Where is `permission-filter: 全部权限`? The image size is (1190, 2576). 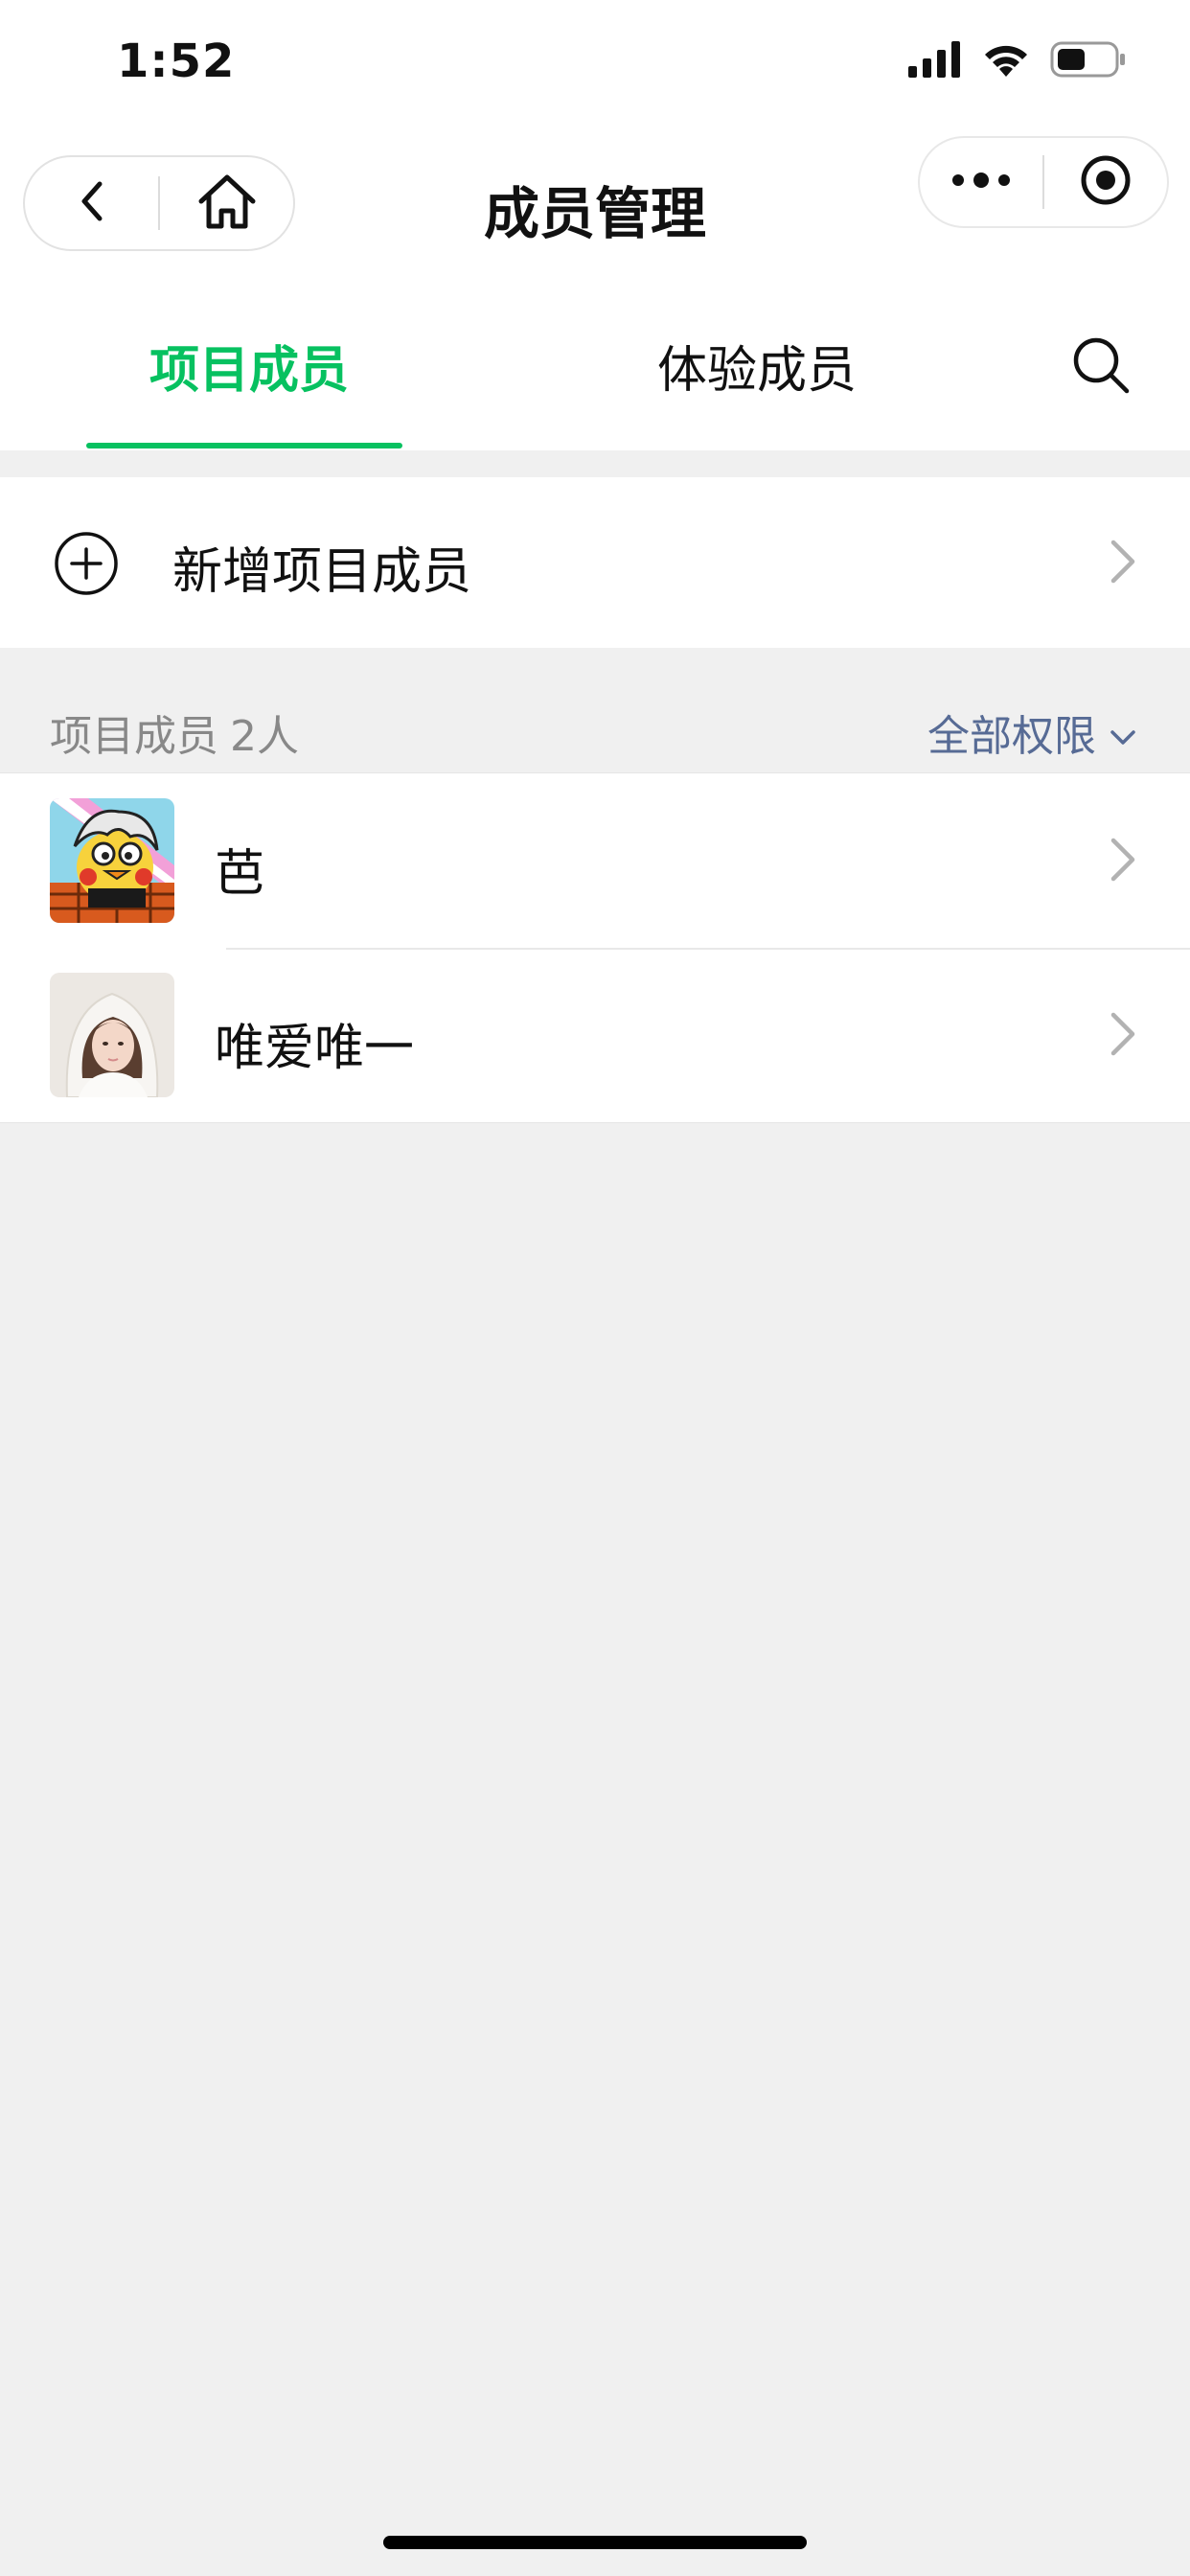 permission-filter: 全部权限 is located at coordinates (1032, 732).